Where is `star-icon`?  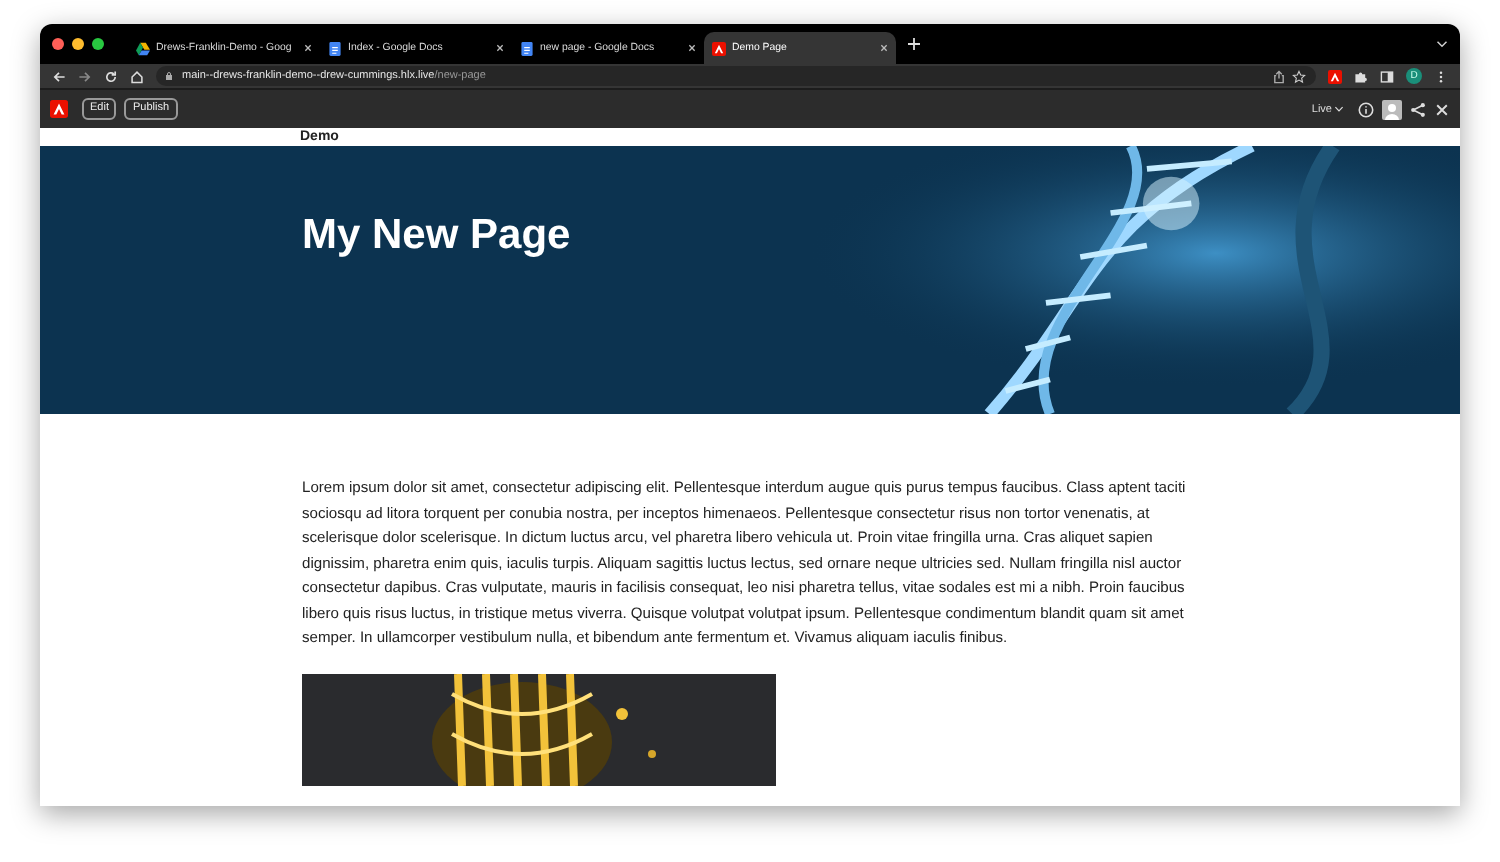
star-icon is located at coordinates (1299, 76).